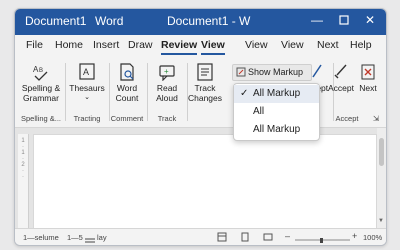  I want to click on word-count-icon, so click(127, 72).